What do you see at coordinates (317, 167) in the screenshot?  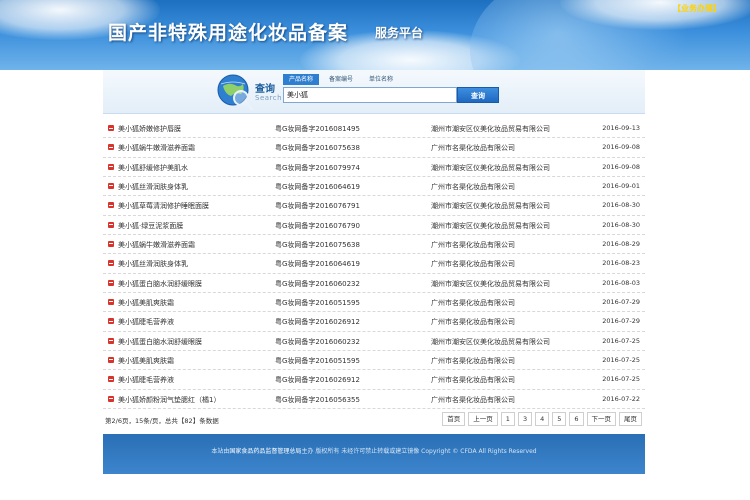 I see `record-number: 粤G妆网备字2016079974` at bounding box center [317, 167].